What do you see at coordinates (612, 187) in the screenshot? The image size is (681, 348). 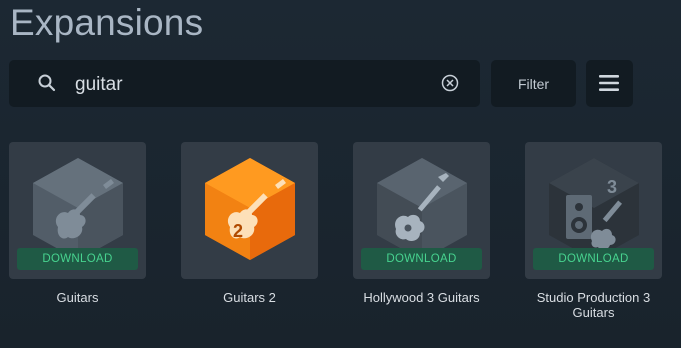 I see `svg-text: 3` at bounding box center [612, 187].